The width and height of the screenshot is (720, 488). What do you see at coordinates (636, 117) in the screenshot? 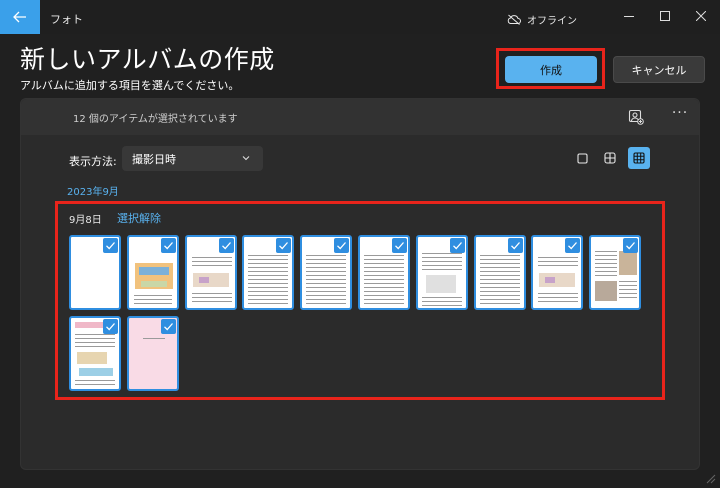
I see `people-button` at bounding box center [636, 117].